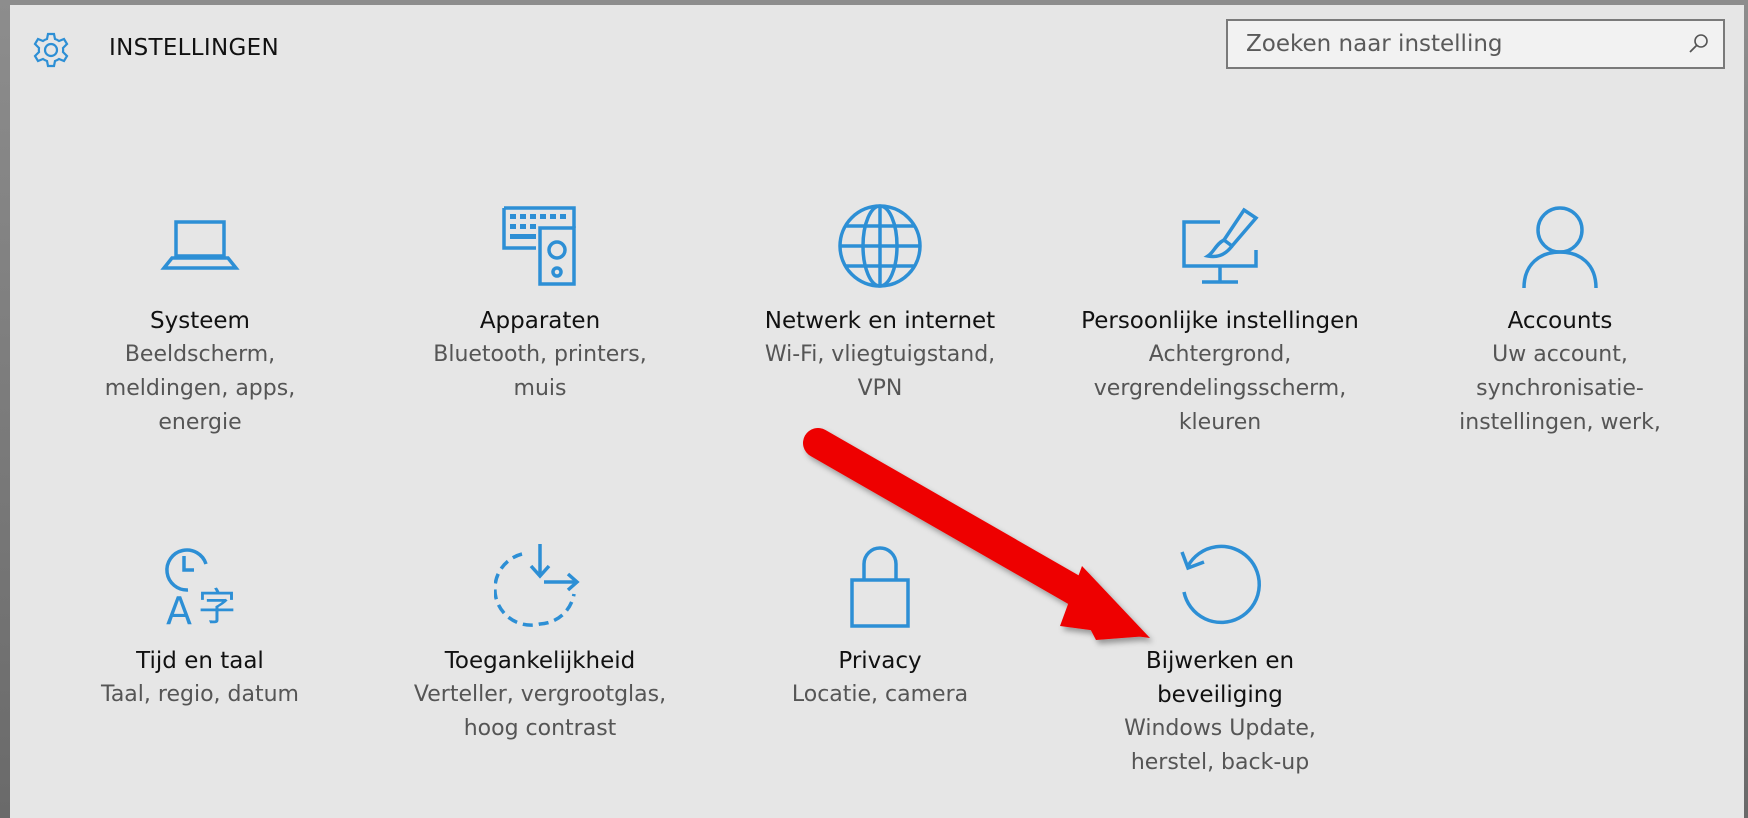 Image resolution: width=1748 pixels, height=818 pixels. Describe the element at coordinates (540, 728) in the screenshot. I see `tile-description-line: hoog contrast` at that location.